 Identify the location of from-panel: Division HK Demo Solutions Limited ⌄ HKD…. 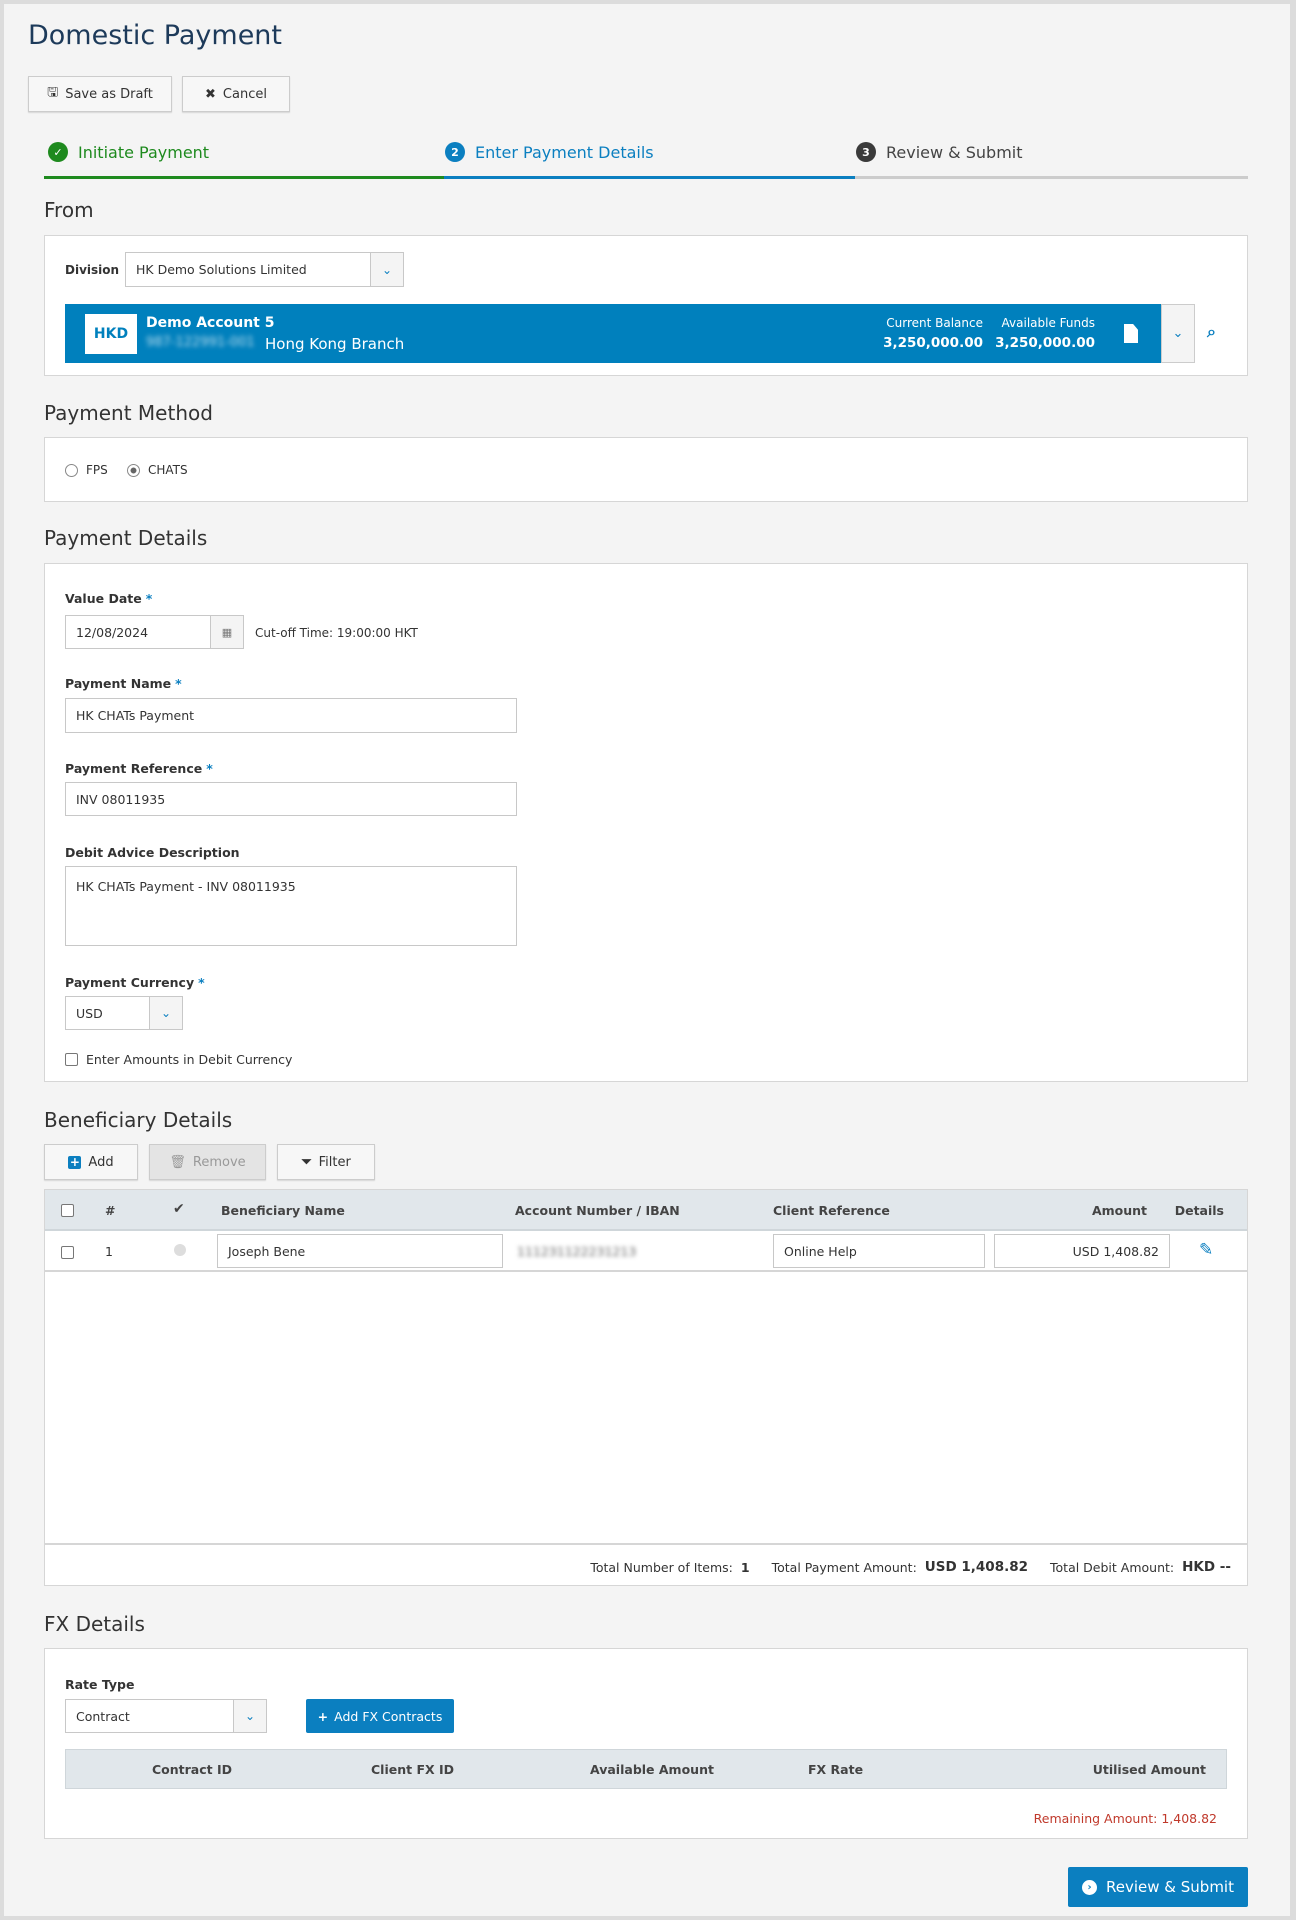
(646, 305).